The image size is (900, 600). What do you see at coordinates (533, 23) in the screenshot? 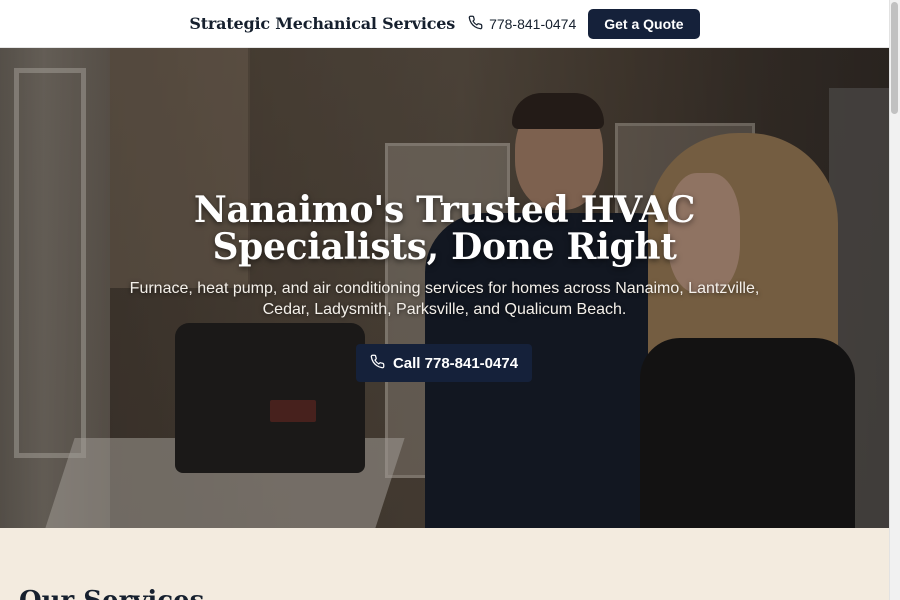
I see `header-phone-number: 778-841-0474` at bounding box center [533, 23].